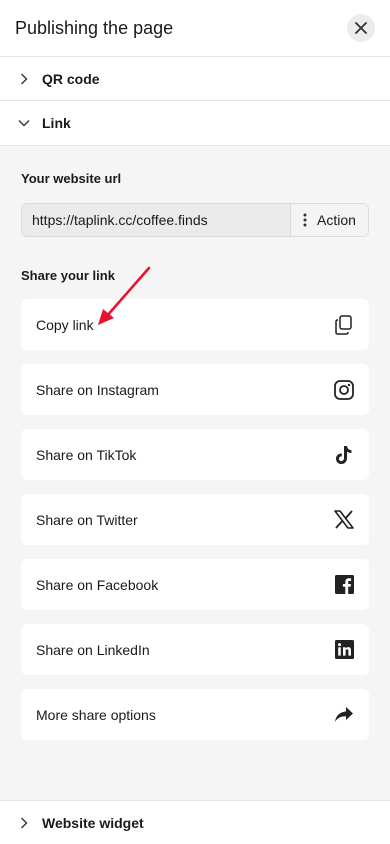 This screenshot has width=390, height=844. What do you see at coordinates (156, 220) in the screenshot?
I see `website-url-value: https://taplink.cc/coffee.finds` at bounding box center [156, 220].